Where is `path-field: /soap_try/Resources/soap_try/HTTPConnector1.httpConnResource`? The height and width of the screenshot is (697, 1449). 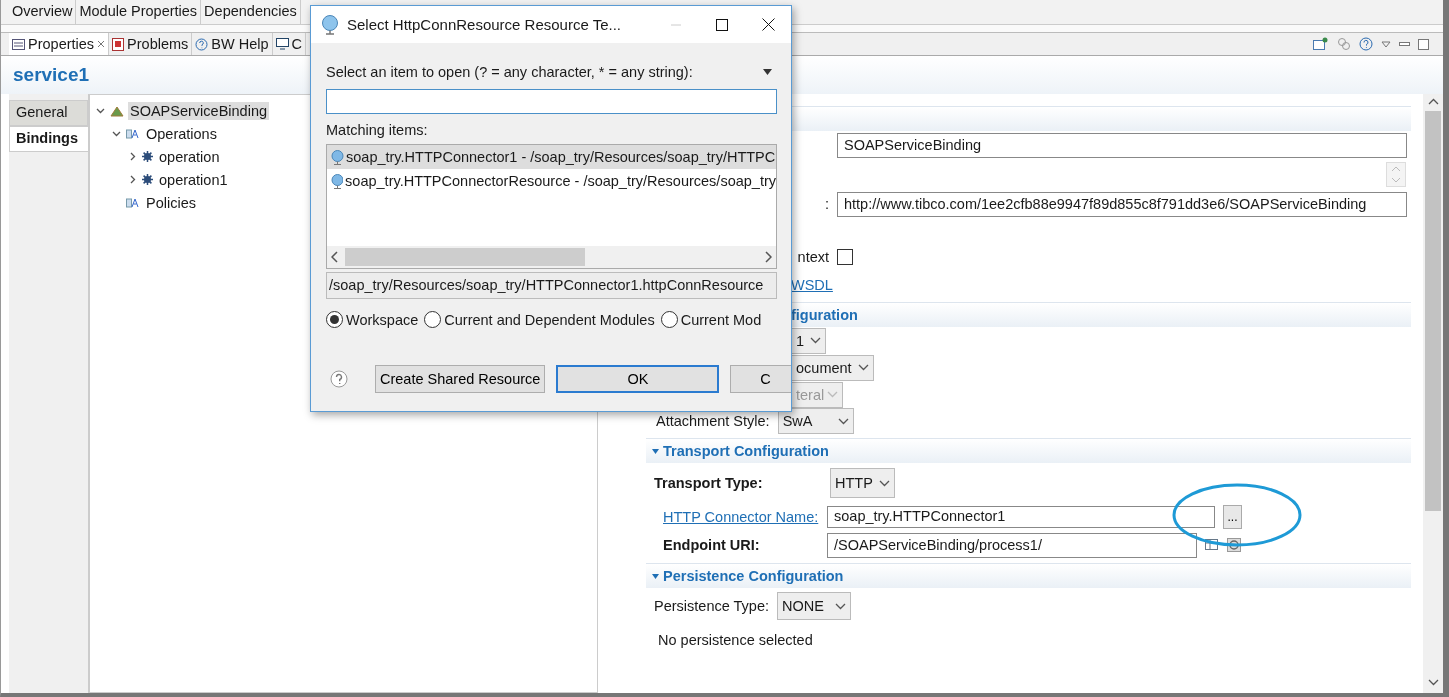 path-field: /soap_try/Resources/soap_try/HTTPConnector1.httpConnResource is located at coordinates (551, 285).